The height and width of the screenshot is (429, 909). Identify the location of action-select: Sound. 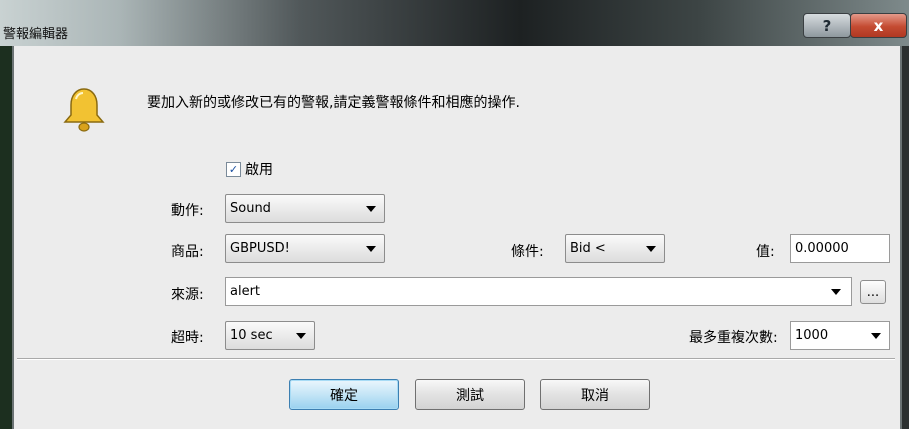
(305, 208).